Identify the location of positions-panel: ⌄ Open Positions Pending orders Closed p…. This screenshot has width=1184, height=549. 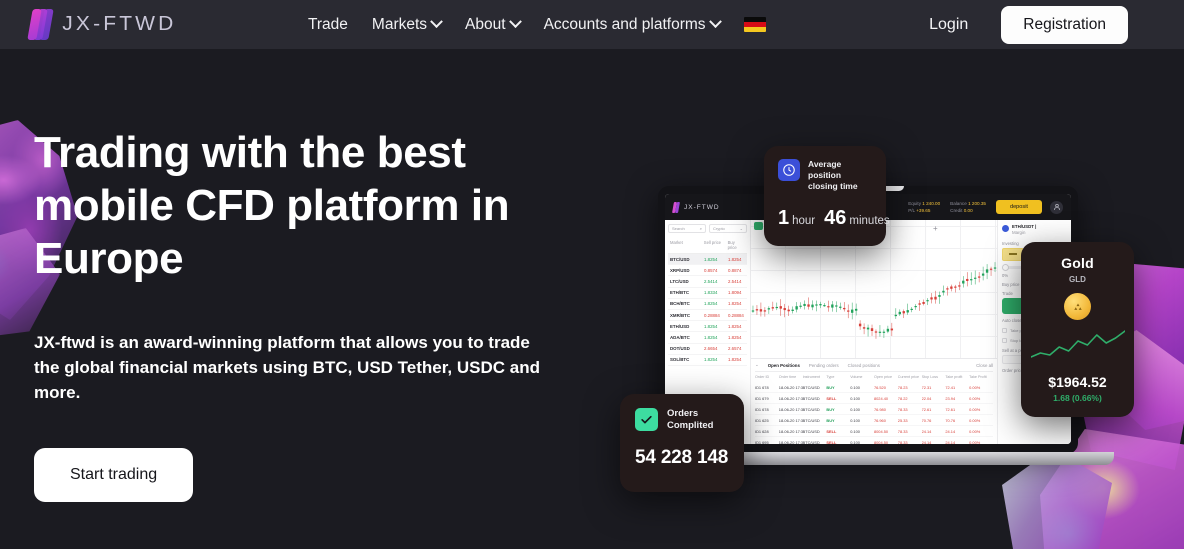
(874, 401).